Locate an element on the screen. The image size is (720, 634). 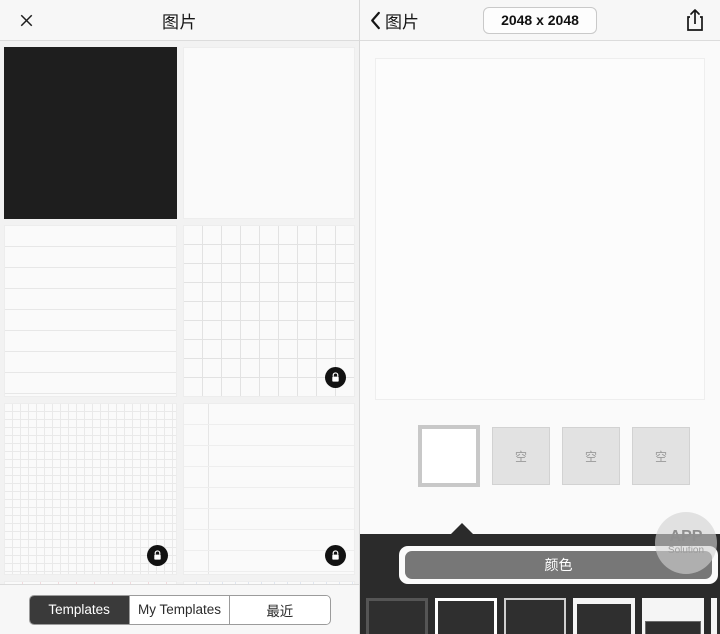
layer-thumbnails: 空 空 空 is located at coordinates (540, 456).